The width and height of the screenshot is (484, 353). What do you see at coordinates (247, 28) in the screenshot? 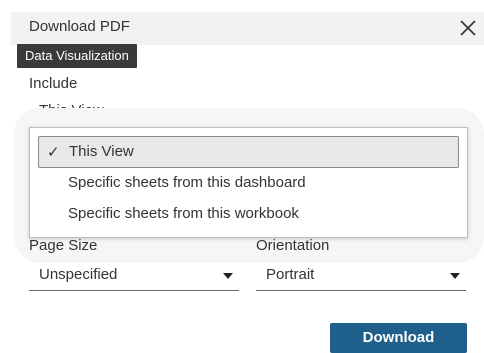
I see `dialog-header: Download PDF` at bounding box center [247, 28].